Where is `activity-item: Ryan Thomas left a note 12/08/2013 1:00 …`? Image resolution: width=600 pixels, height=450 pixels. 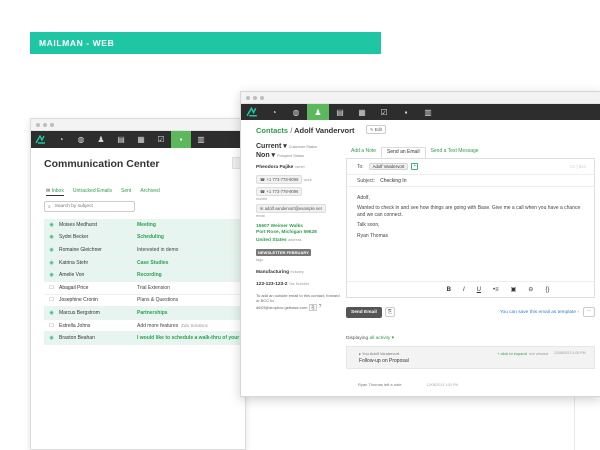
activity-item: Ryan Thomas left a note 12/08/2013 1:00 … is located at coordinates (408, 384).